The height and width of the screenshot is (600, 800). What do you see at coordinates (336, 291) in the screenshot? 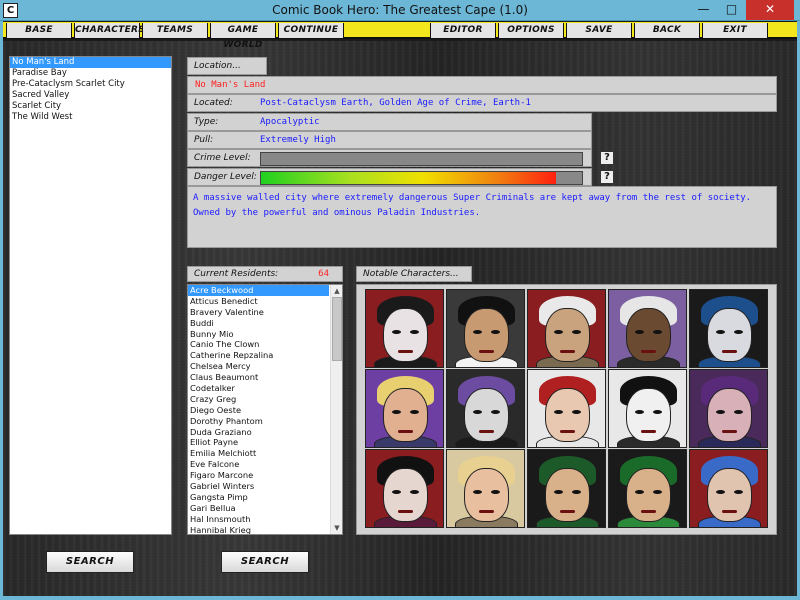
I see `scroll-up-icon: ▲` at bounding box center [336, 291].